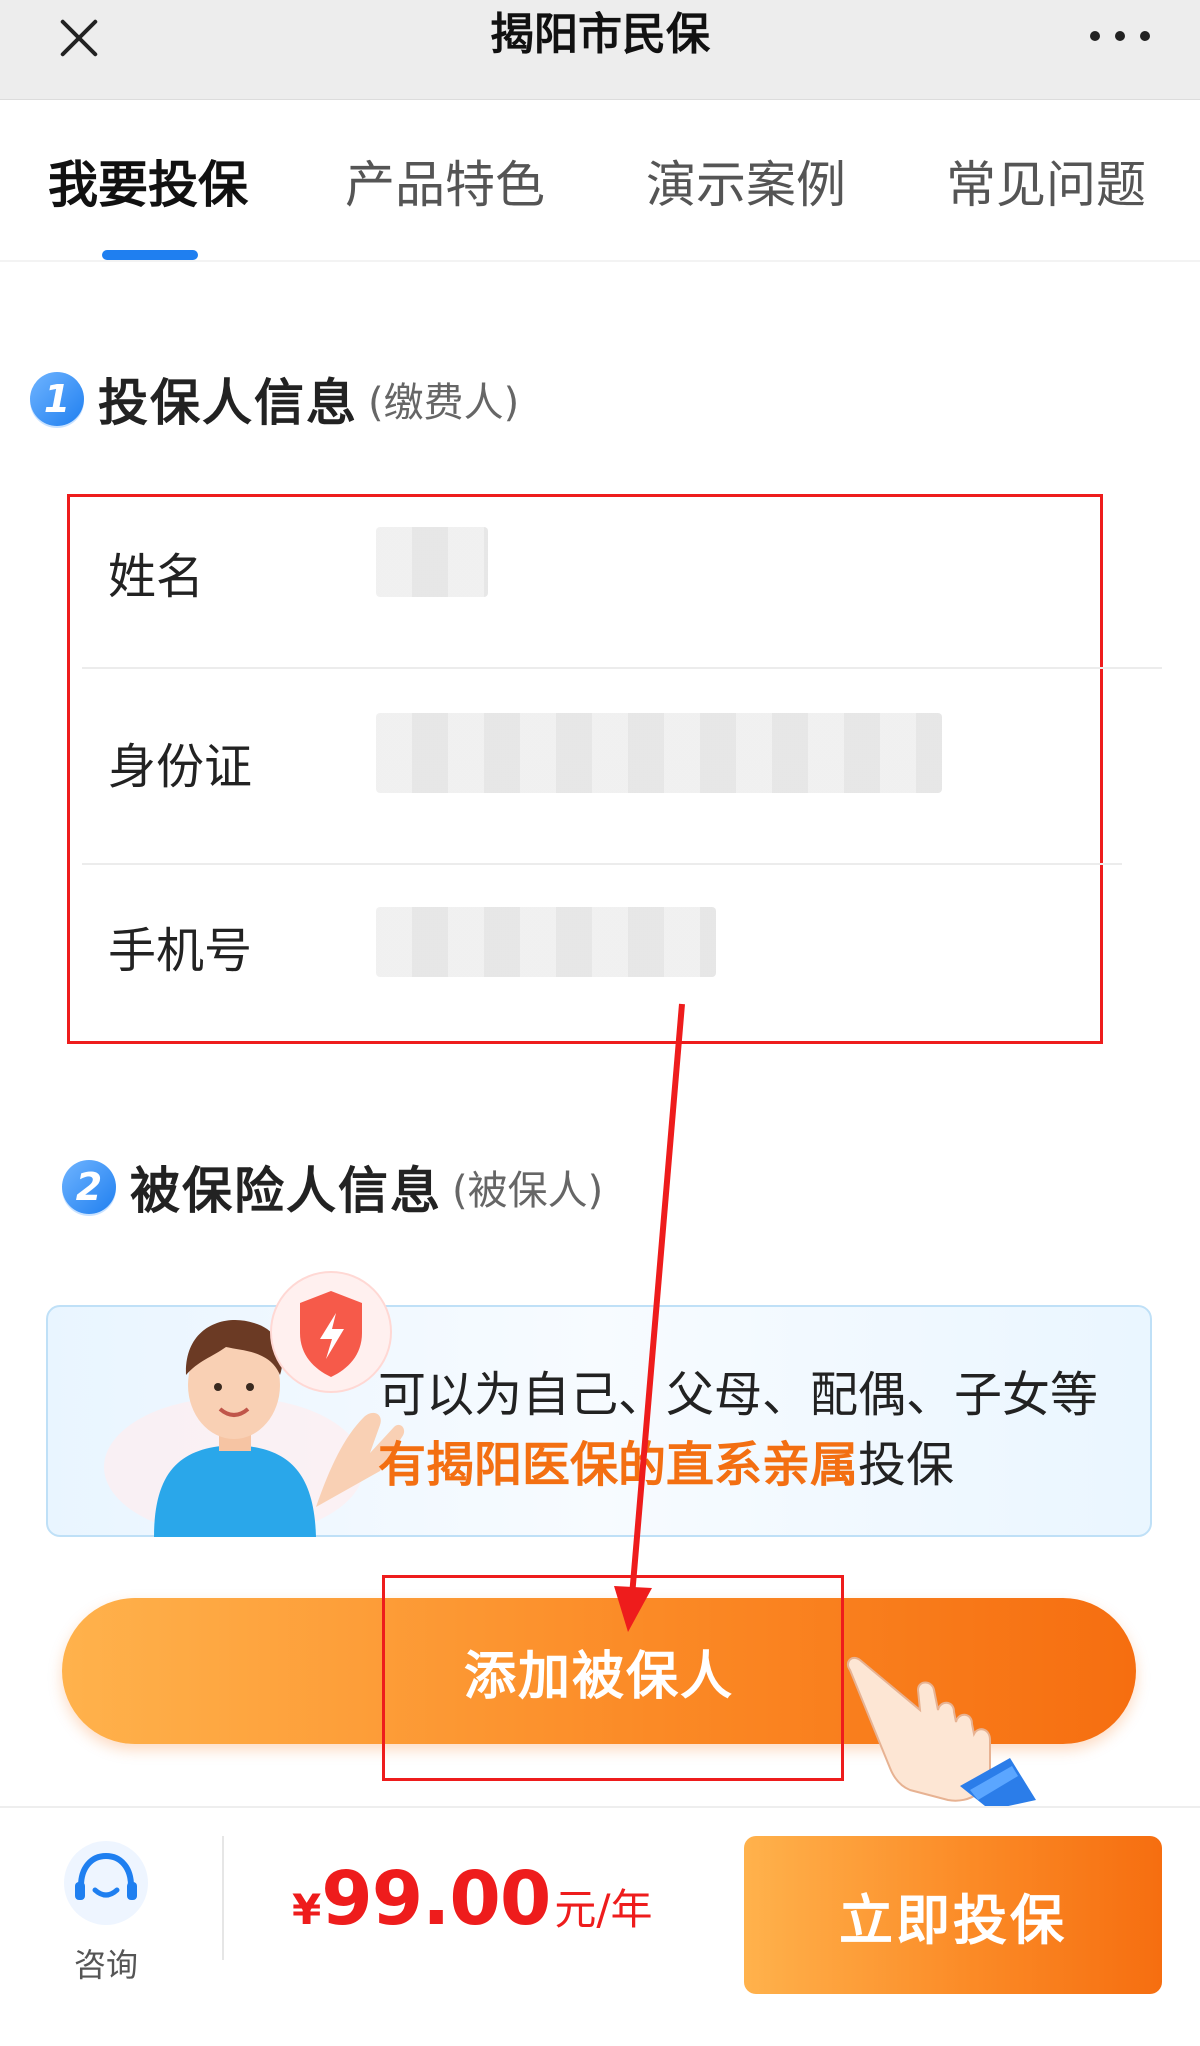  What do you see at coordinates (738, 1395) in the screenshot?
I see `banner-text-line1: 可以为自己、父母、配偶、子女等` at bounding box center [738, 1395].